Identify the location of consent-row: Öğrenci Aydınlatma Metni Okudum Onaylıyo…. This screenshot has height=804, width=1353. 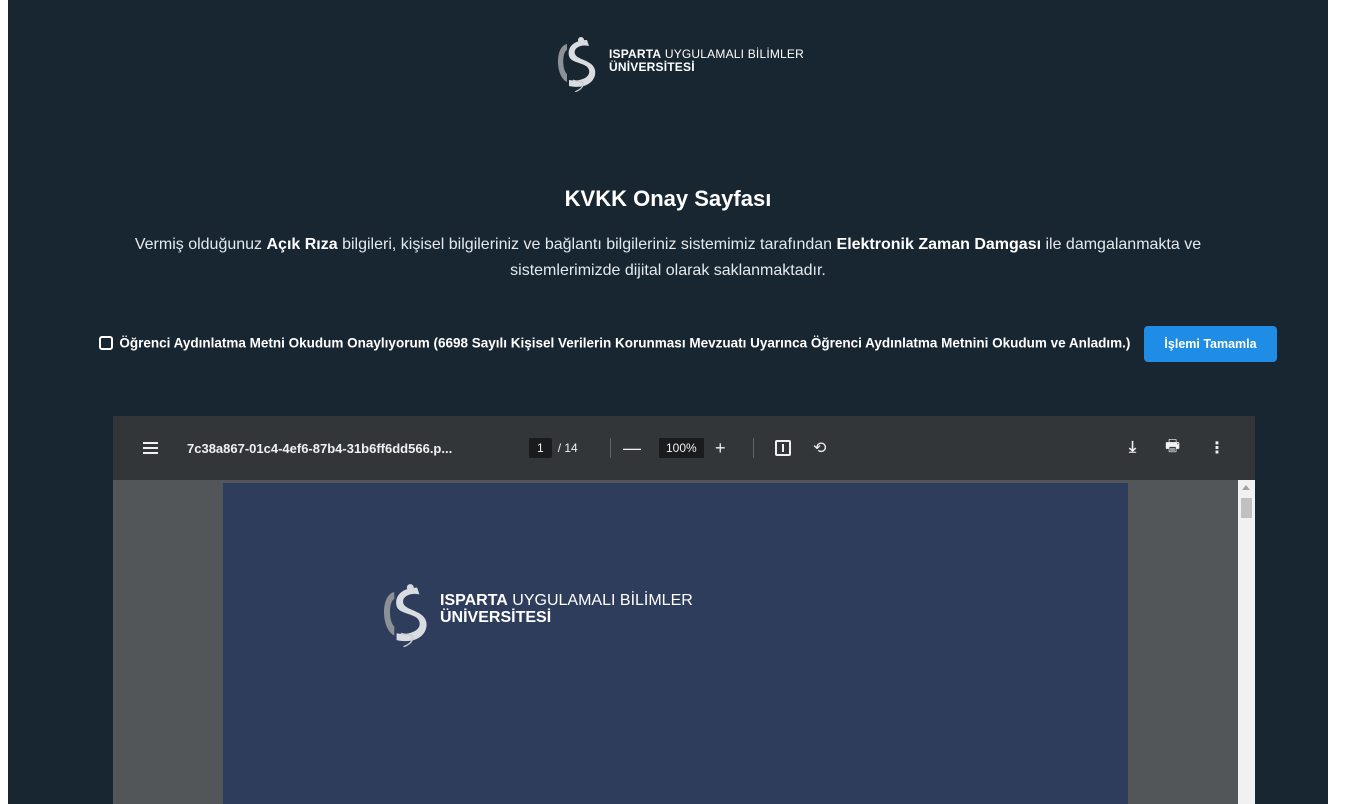
(688, 344).